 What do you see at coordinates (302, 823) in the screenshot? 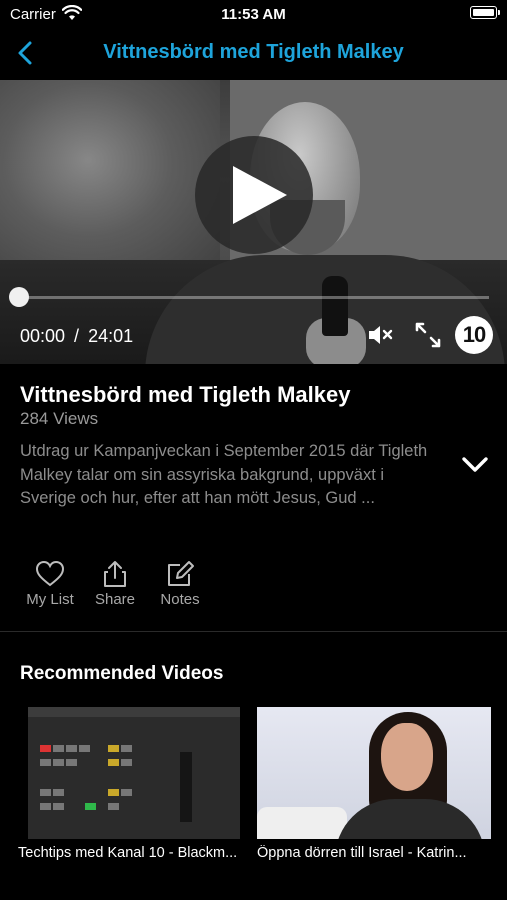
I see `thumbnail-chair` at bounding box center [302, 823].